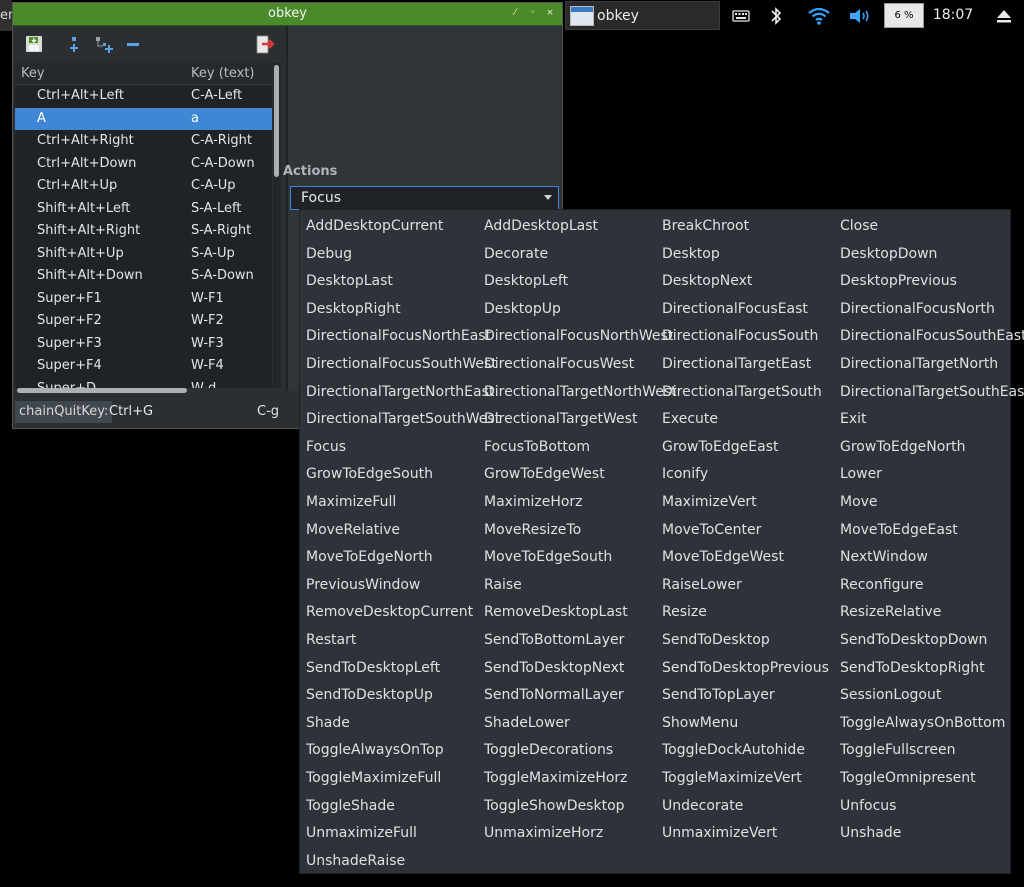  What do you see at coordinates (716, 640) in the screenshot?
I see `dropdown-option: SendToDesktop` at bounding box center [716, 640].